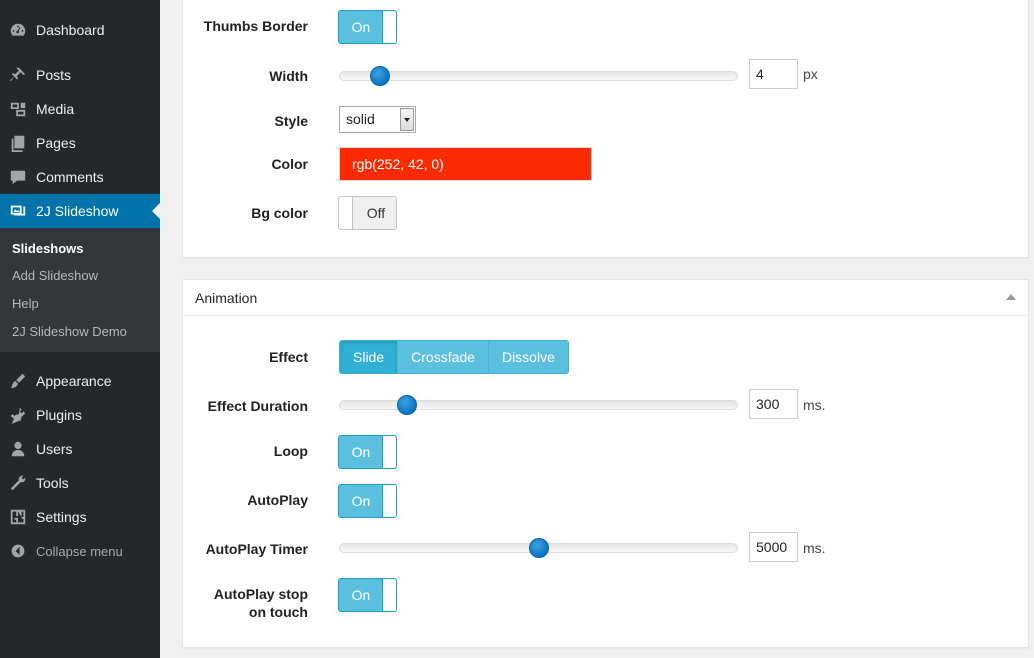 This screenshot has height=658, width=1034. I want to click on wrench-icon, so click(18, 483).